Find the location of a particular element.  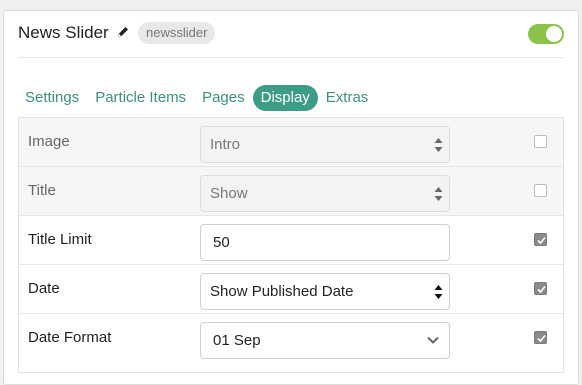

date-select: Show Published Date is located at coordinates (325, 291).